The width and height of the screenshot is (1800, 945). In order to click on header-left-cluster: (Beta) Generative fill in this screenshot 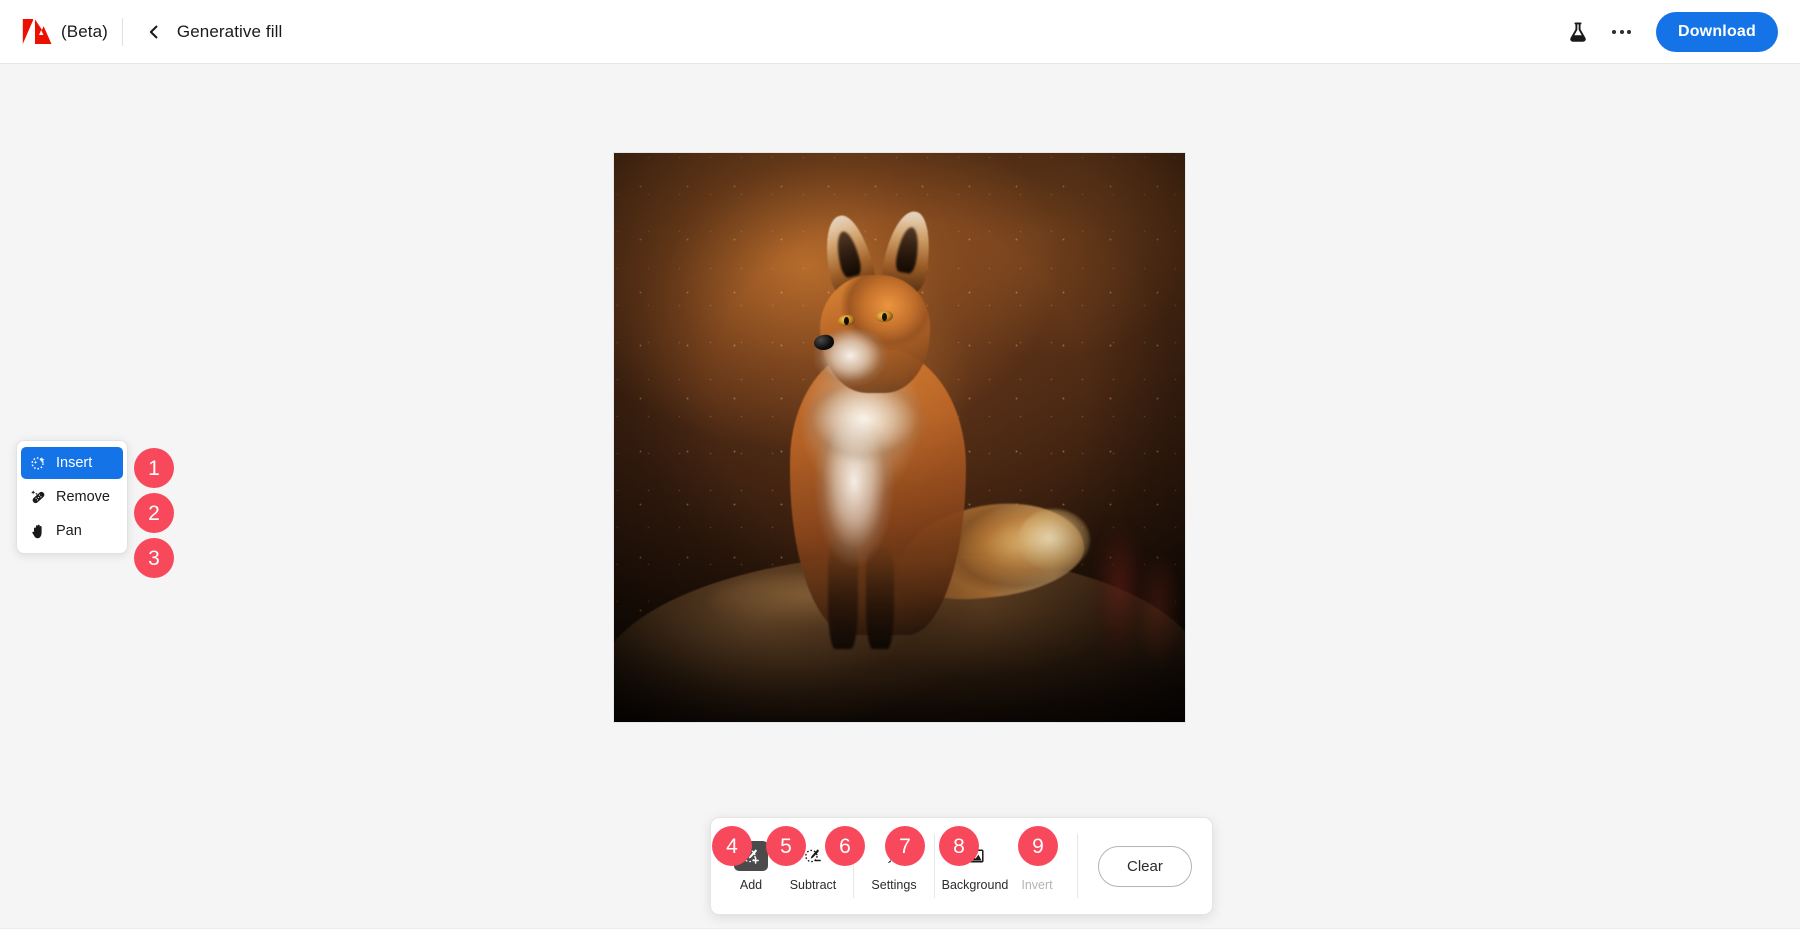, I will do `click(152, 32)`.